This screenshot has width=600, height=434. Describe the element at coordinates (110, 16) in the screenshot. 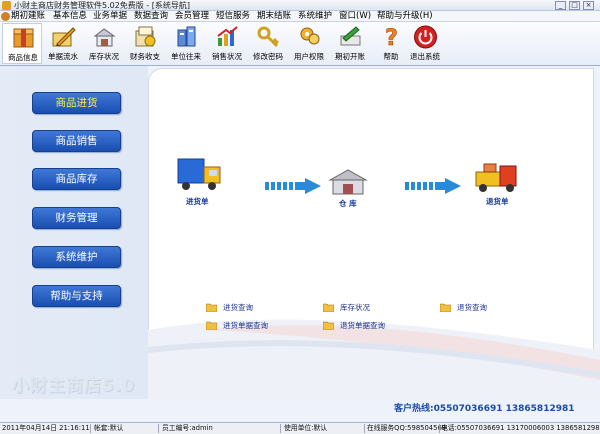

I see `menu-item-documents: 业务单据` at that location.